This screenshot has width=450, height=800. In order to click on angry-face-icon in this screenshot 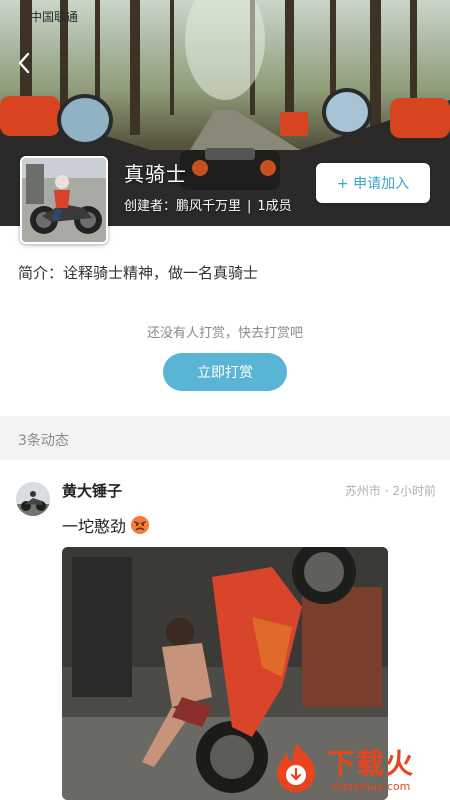, I will do `click(140, 525)`.